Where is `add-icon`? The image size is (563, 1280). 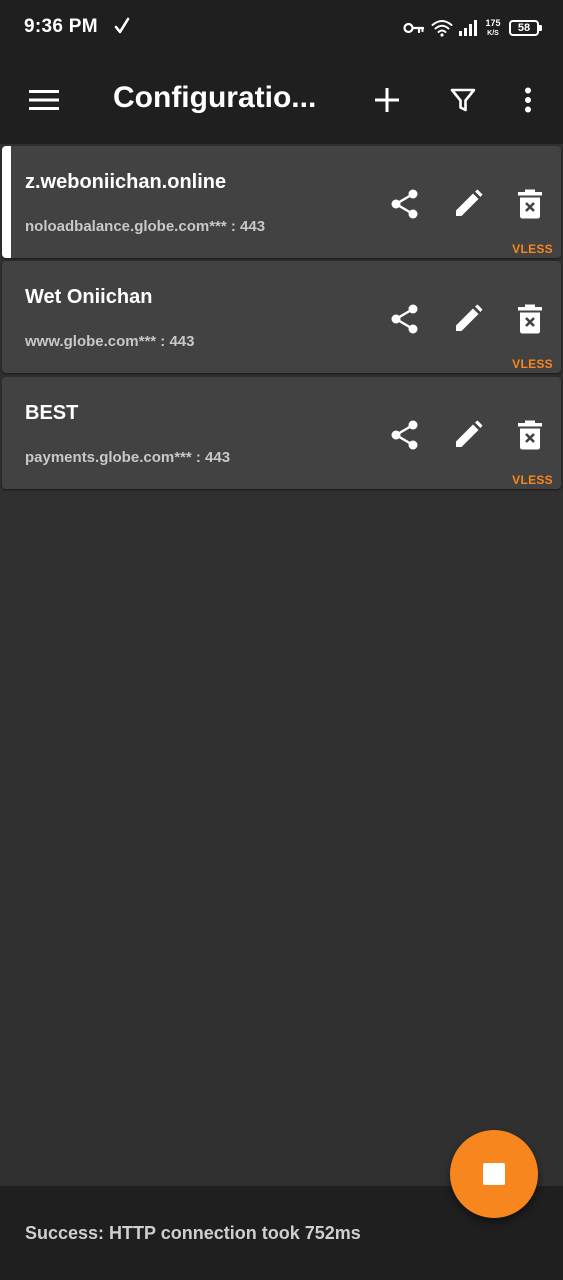
add-icon is located at coordinates (387, 100).